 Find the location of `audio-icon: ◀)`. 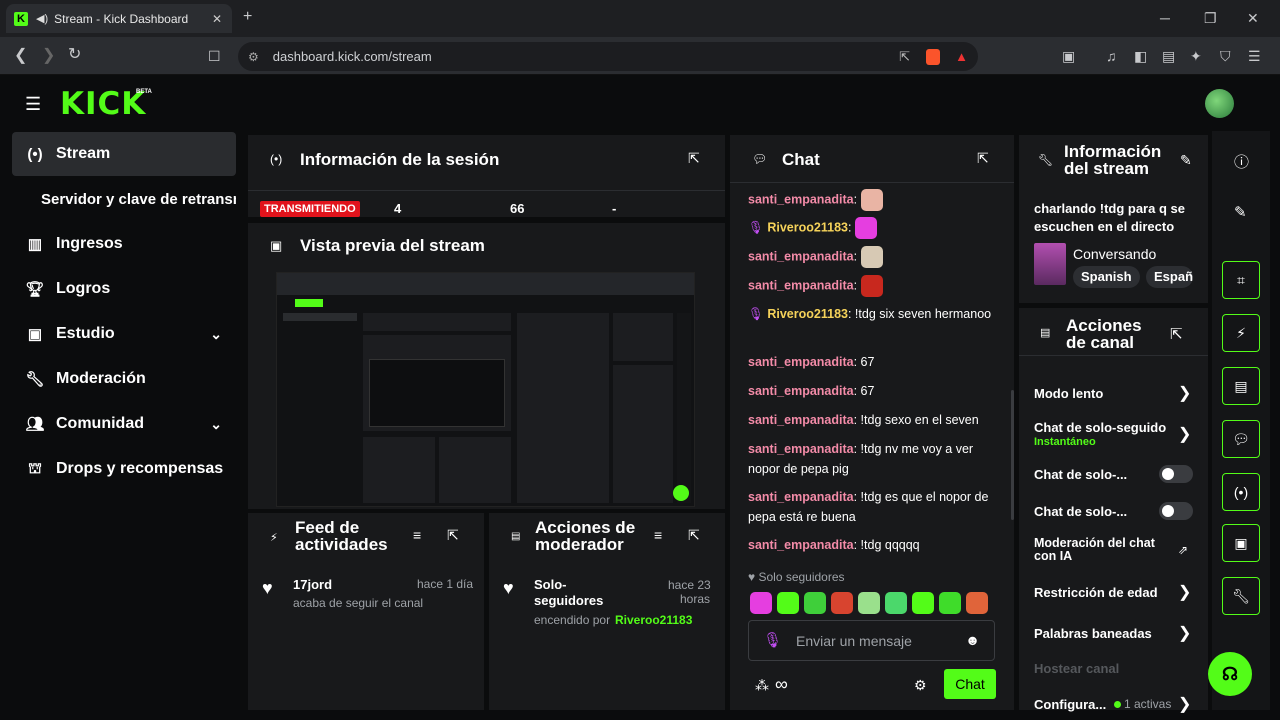

audio-icon: ◀) is located at coordinates (42, 18).